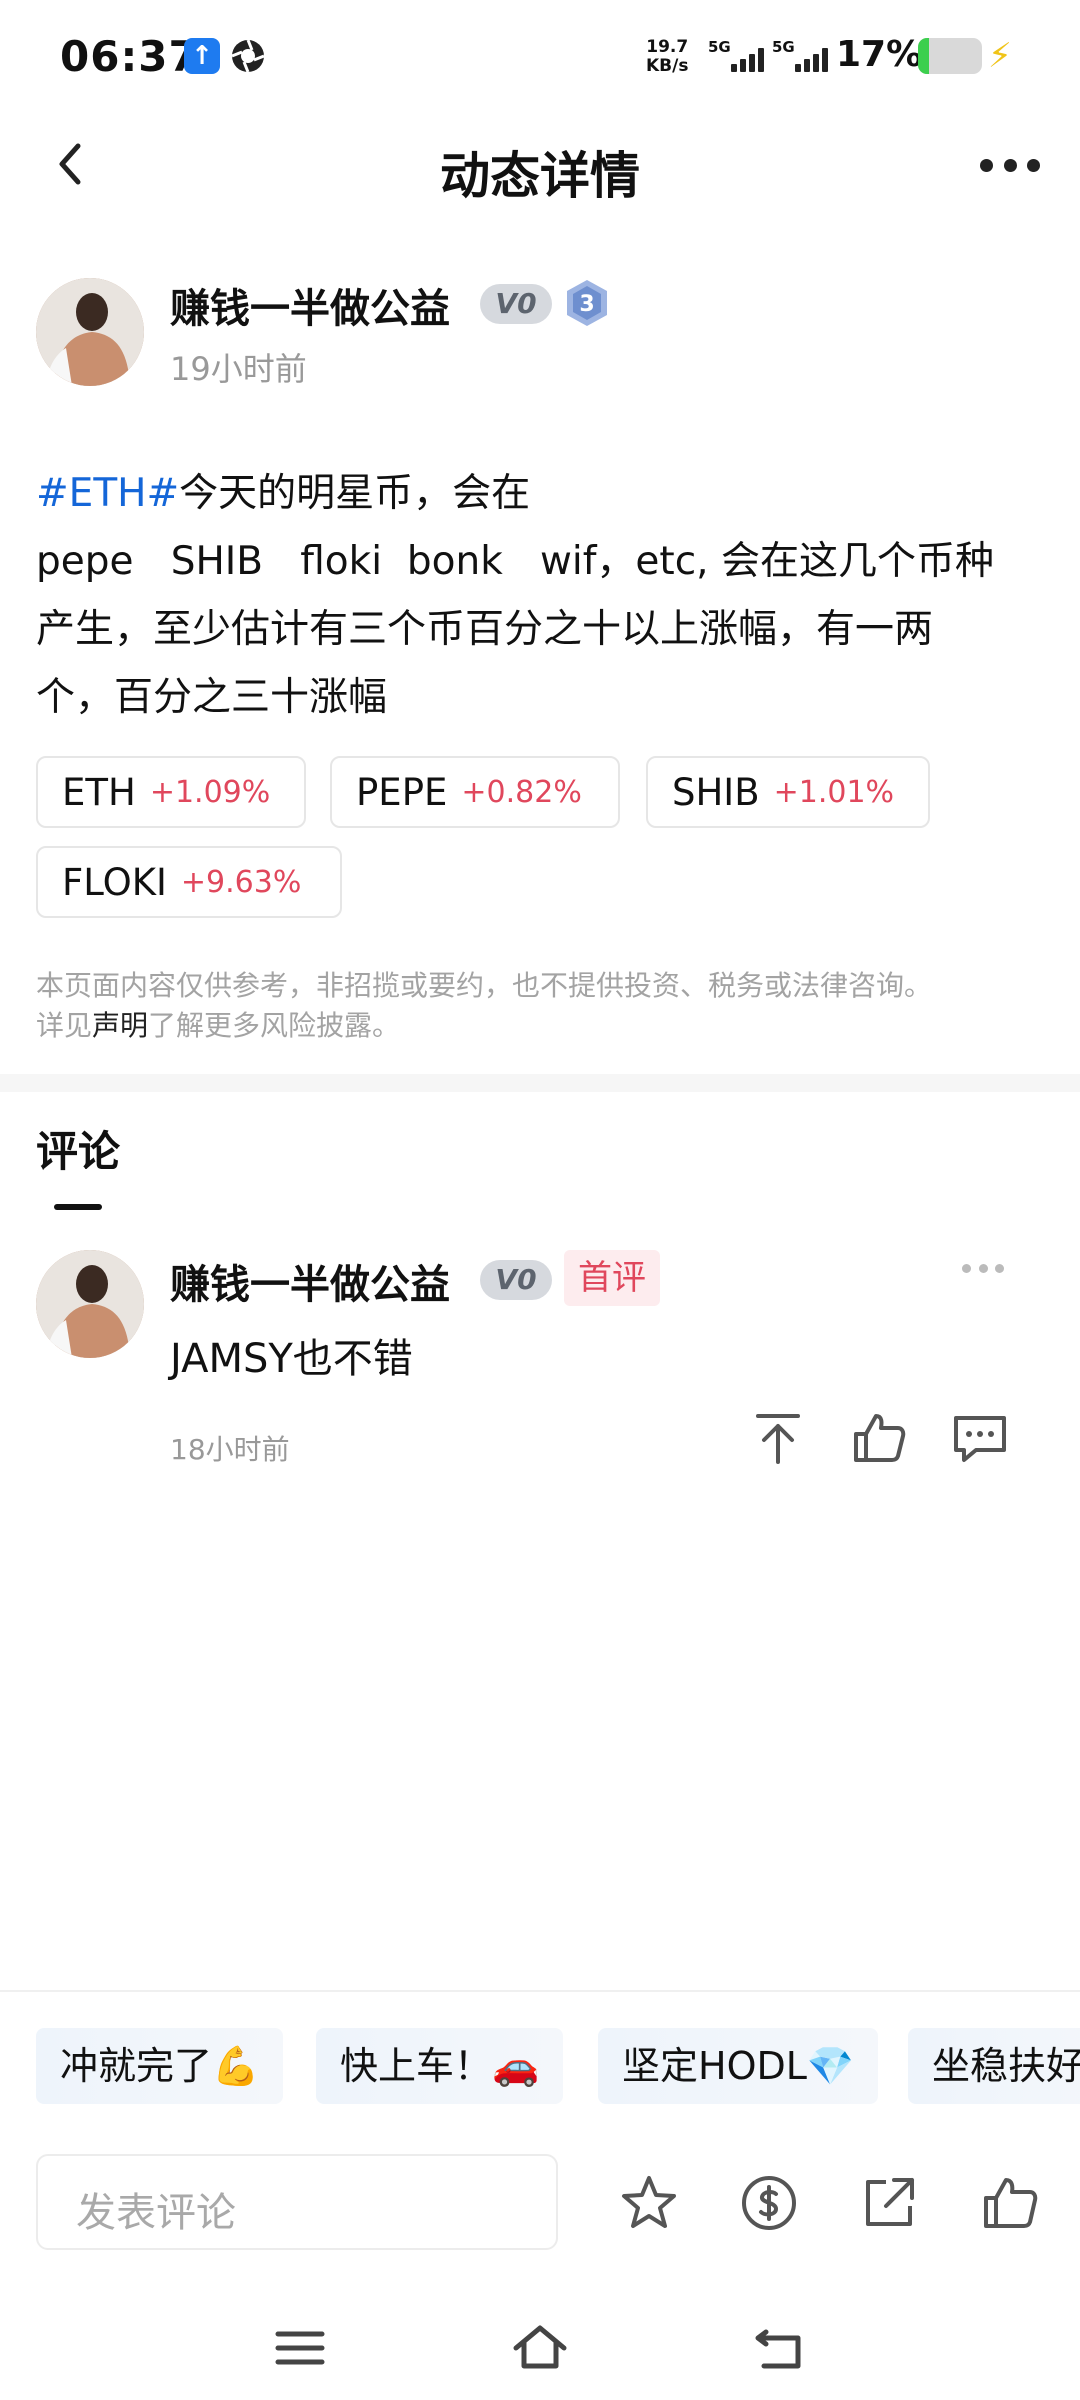 This screenshot has height=2400, width=1080. What do you see at coordinates (1000, 56) in the screenshot?
I see `charging-icon: ⚡` at bounding box center [1000, 56].